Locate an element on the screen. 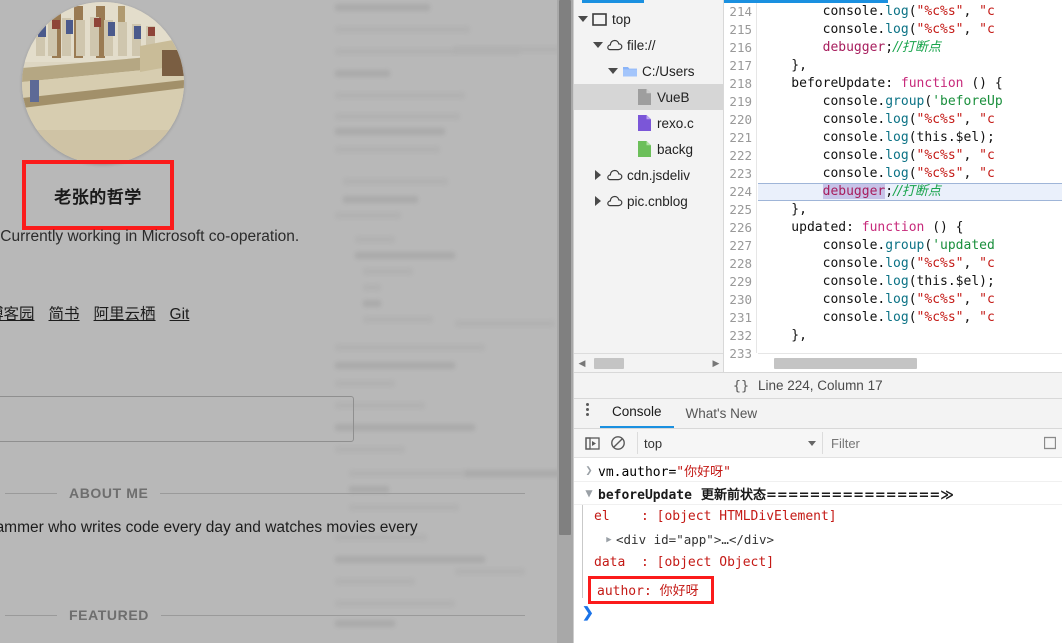  line-number: 224 is located at coordinates (740, 192).